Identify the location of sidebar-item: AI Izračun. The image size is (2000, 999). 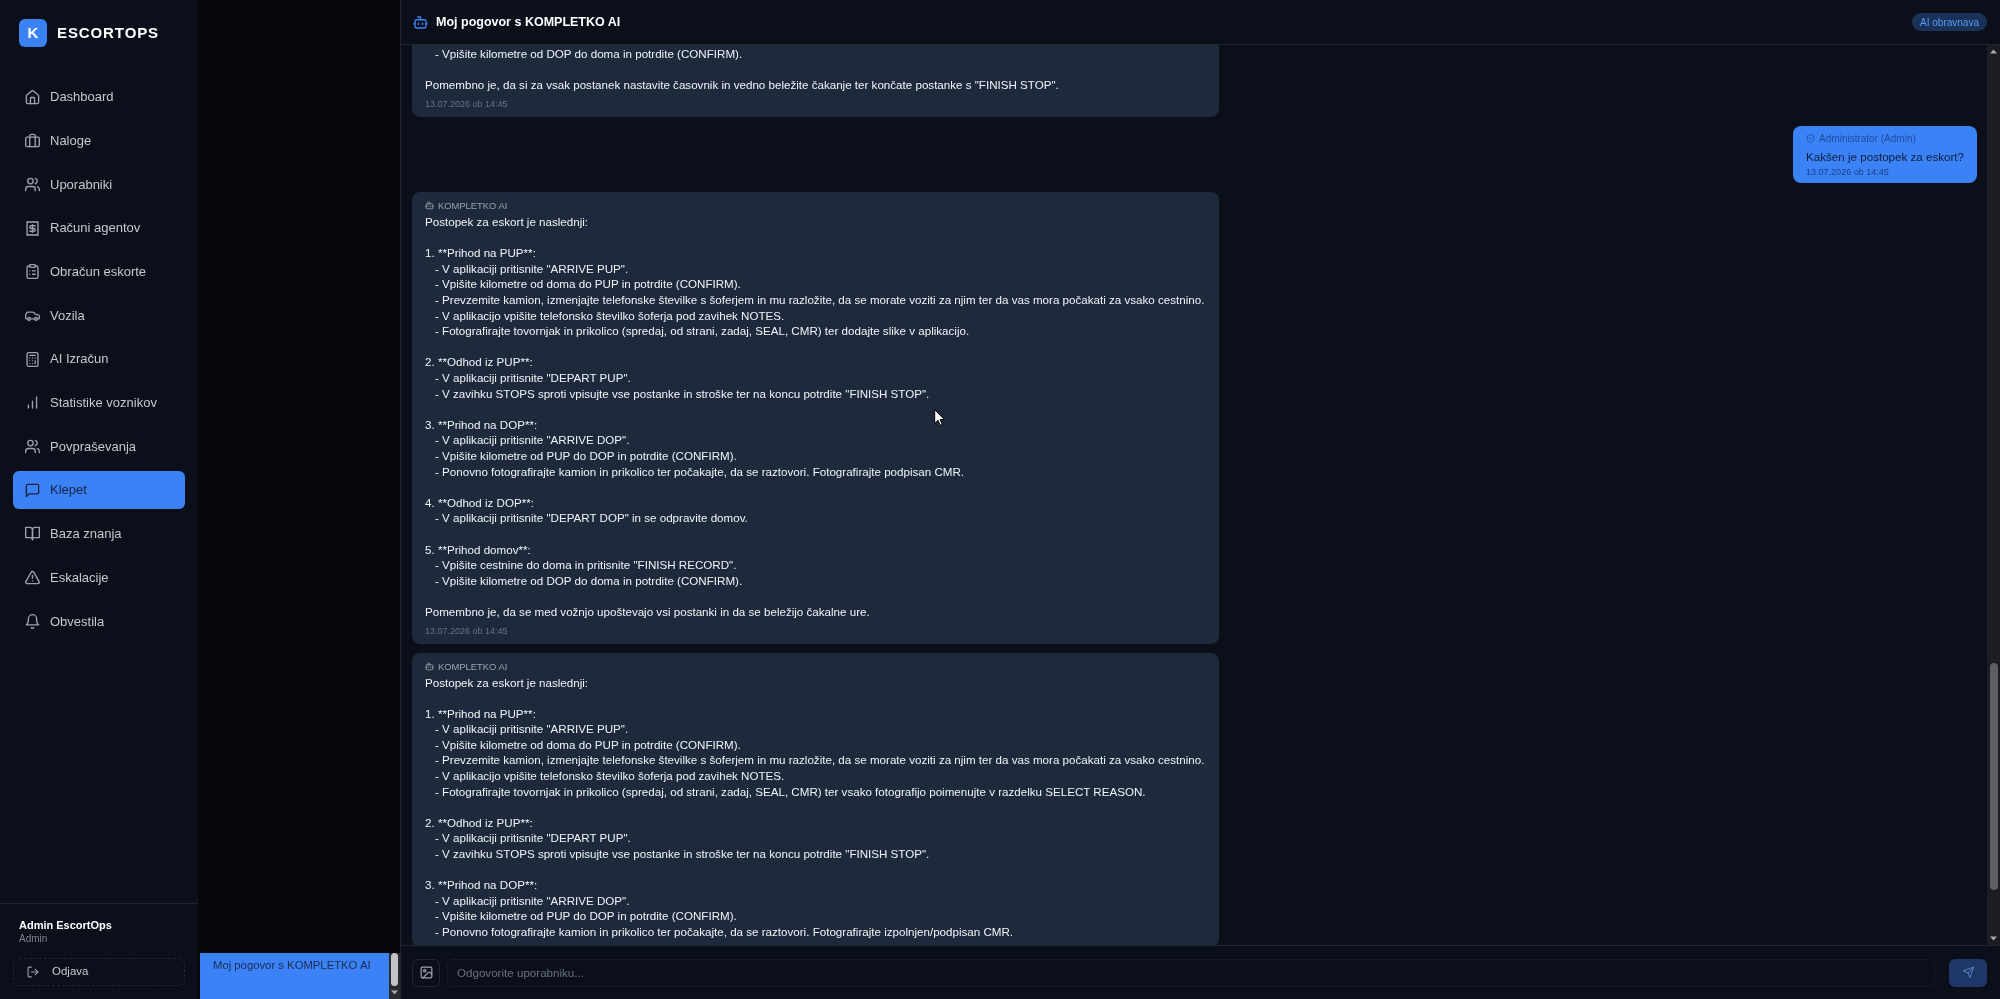
(99, 359).